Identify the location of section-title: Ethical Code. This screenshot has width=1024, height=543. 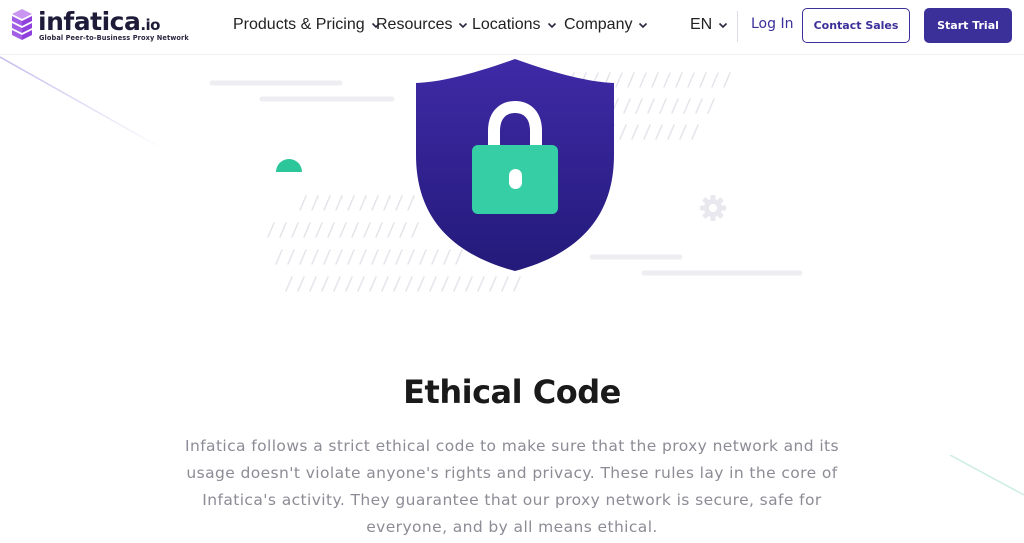
(512, 392).